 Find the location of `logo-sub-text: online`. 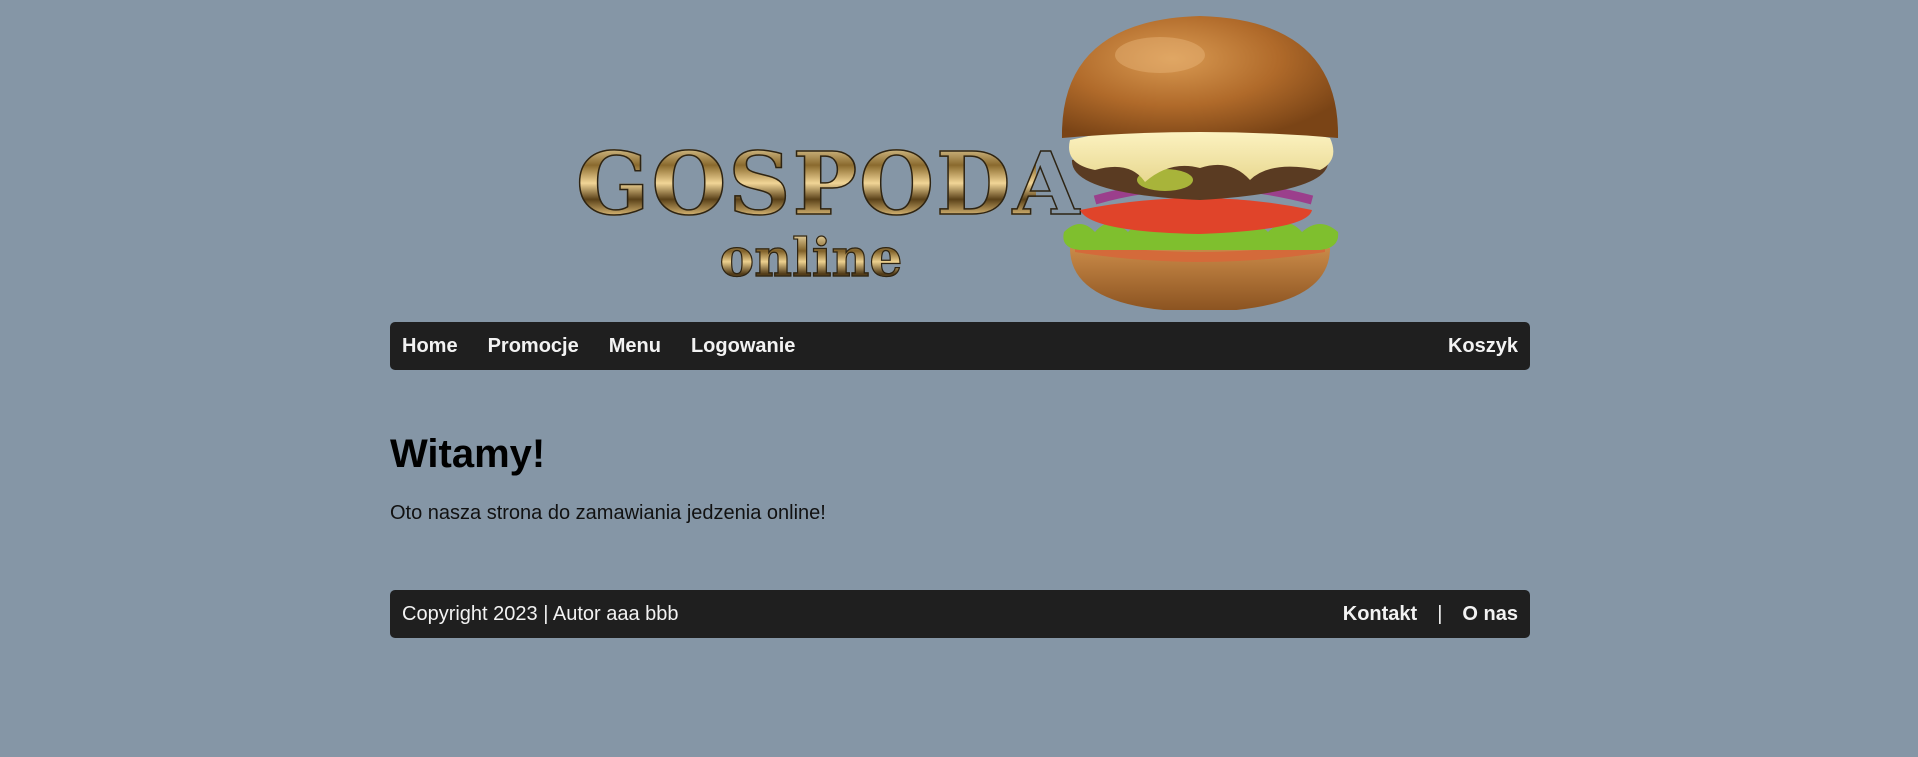

logo-sub-text: online is located at coordinates (806, 258).